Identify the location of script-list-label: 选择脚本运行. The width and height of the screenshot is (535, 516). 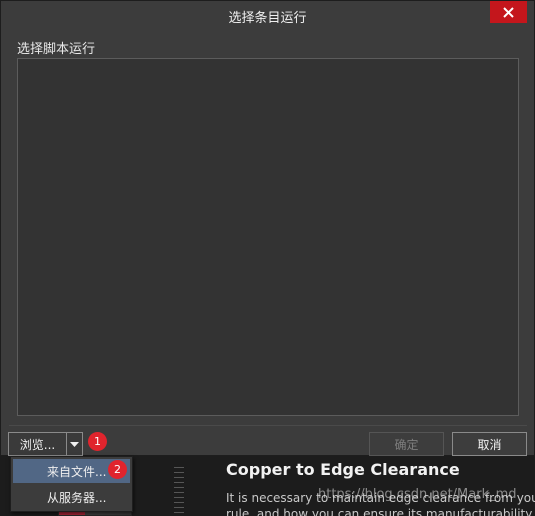
(56, 49).